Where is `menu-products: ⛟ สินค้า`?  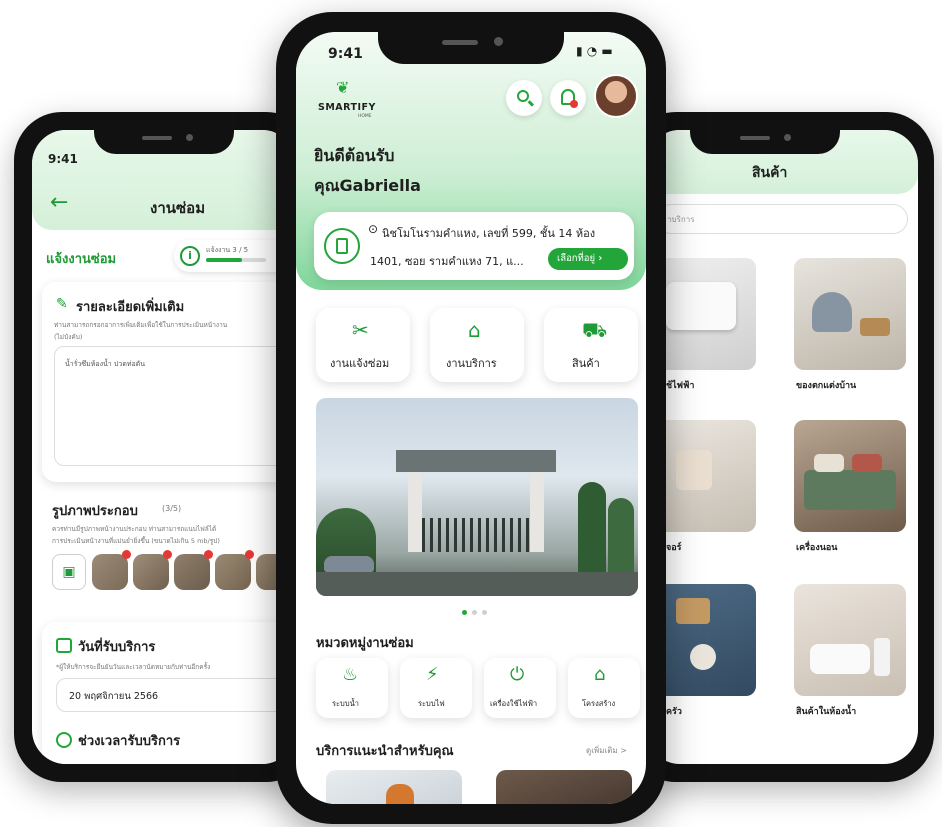 menu-products: ⛟ สินค้า is located at coordinates (591, 345).